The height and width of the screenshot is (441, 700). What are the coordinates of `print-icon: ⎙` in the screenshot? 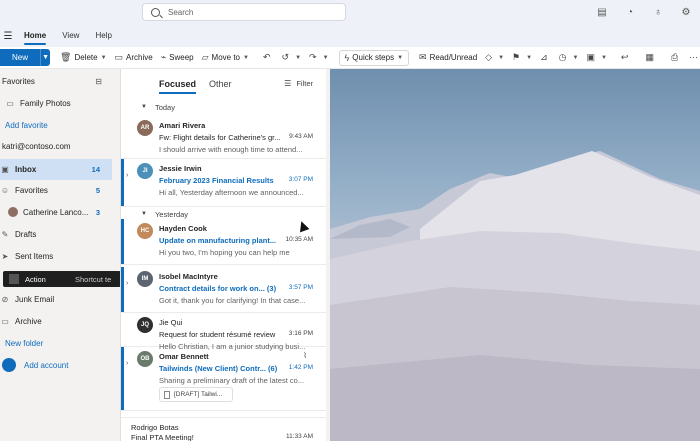 It's located at (674, 57).